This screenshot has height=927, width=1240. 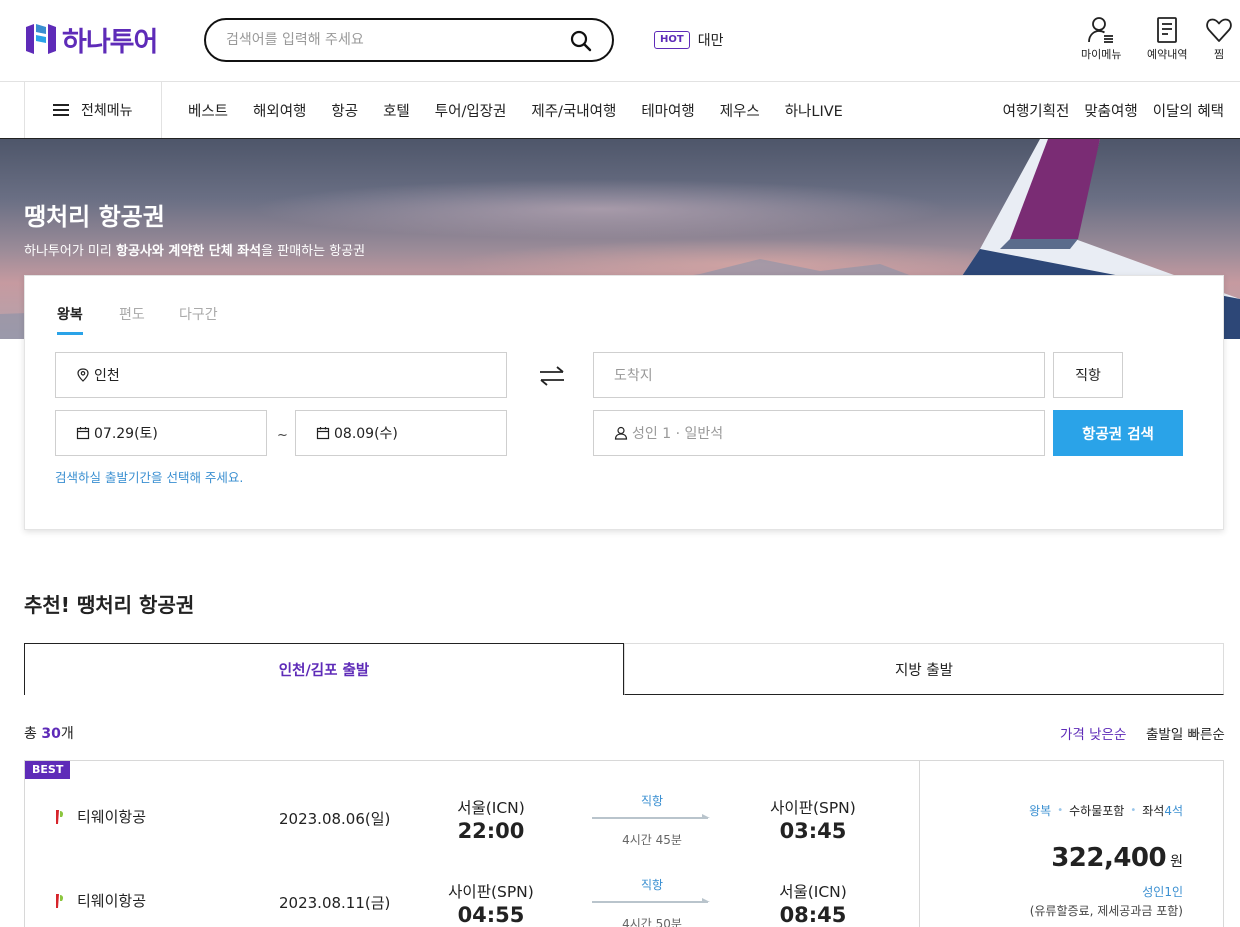 I want to click on logo-text: 하나투어, so click(x=110, y=42).